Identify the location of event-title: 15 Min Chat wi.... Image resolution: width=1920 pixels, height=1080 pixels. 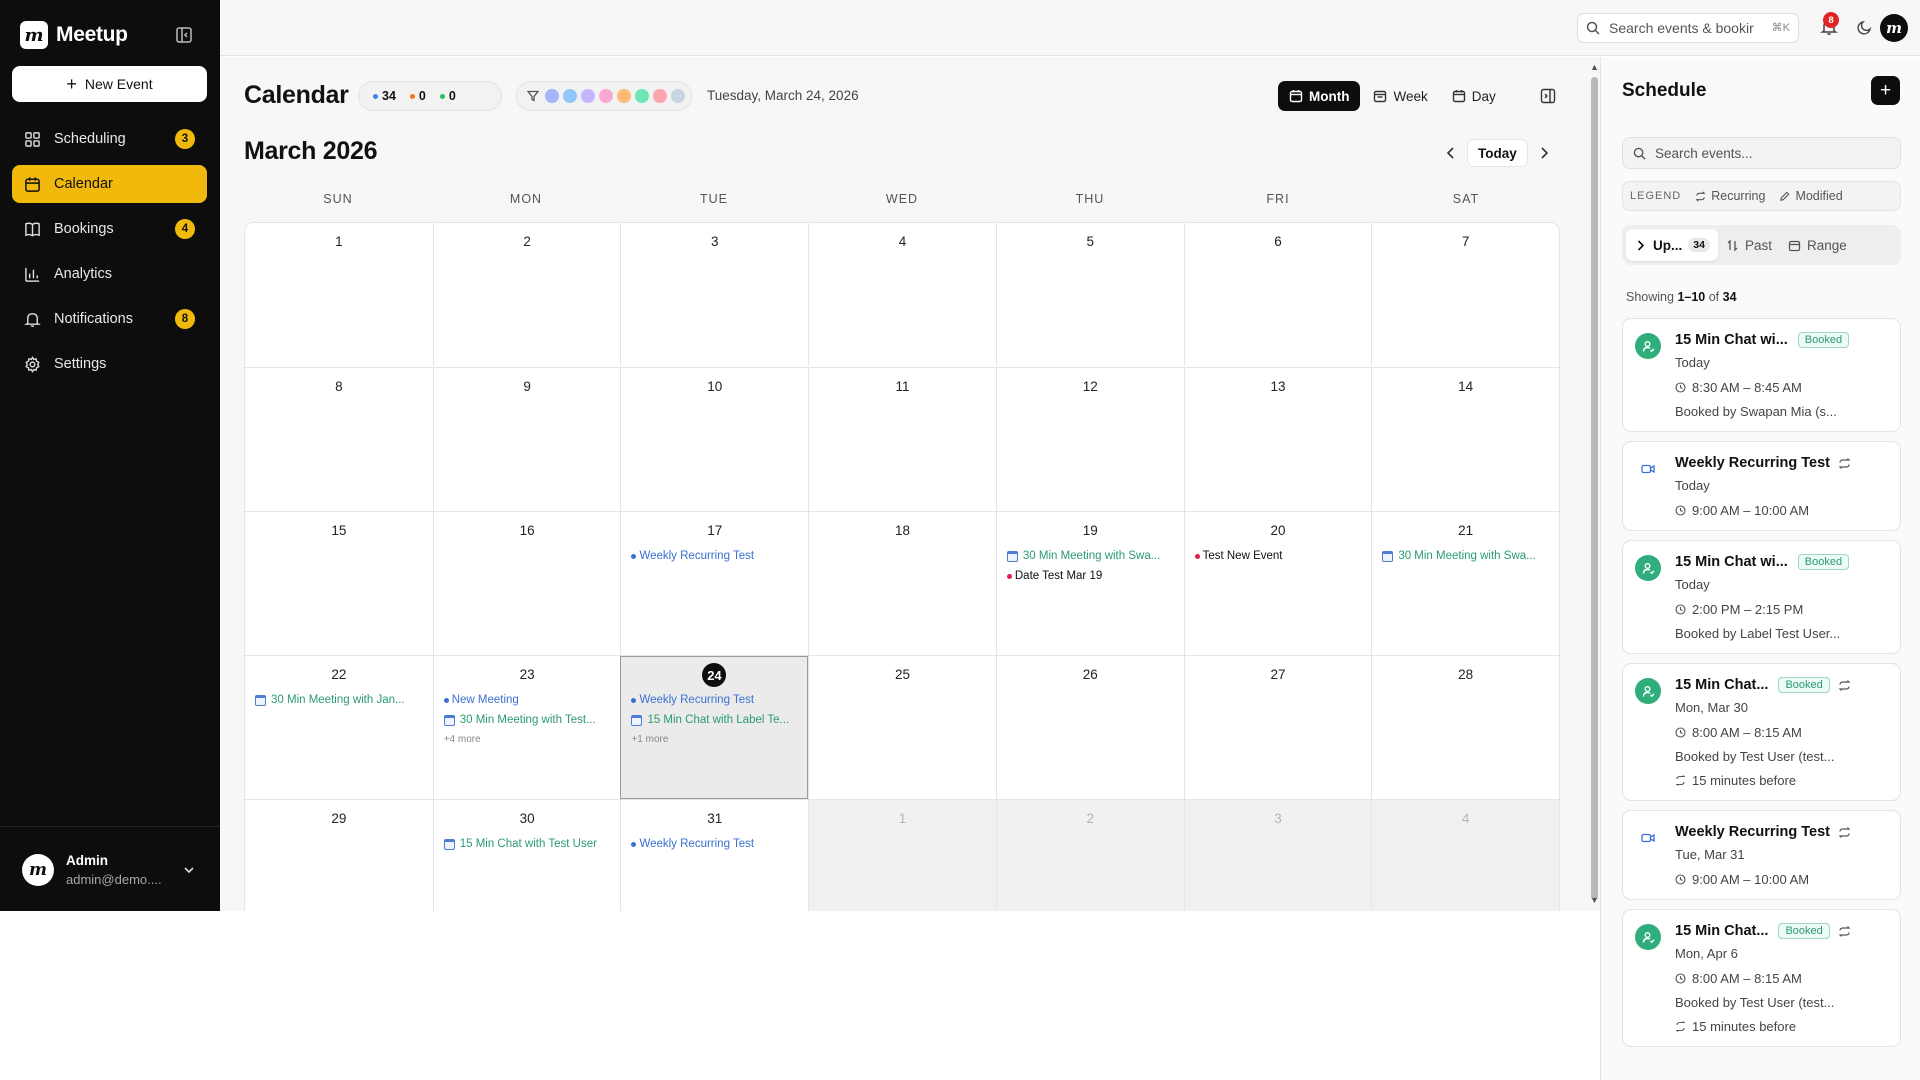
(1731, 340).